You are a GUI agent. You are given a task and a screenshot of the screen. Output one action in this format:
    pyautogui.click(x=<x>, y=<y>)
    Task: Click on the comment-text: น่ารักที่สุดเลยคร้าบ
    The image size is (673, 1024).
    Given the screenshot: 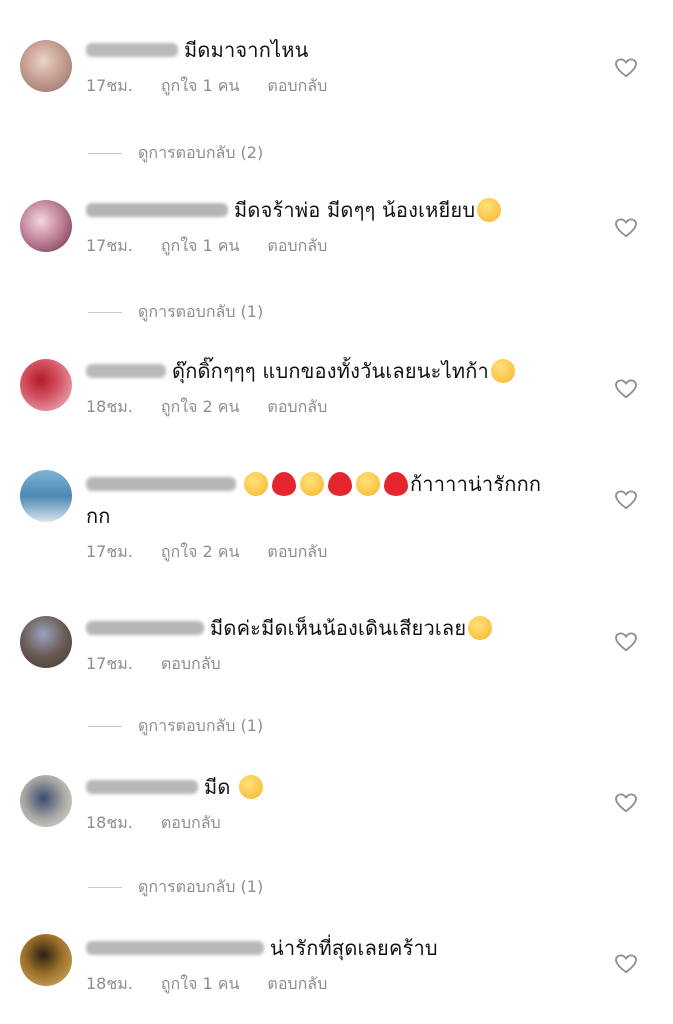 What is the action you would take?
    pyautogui.click(x=354, y=948)
    